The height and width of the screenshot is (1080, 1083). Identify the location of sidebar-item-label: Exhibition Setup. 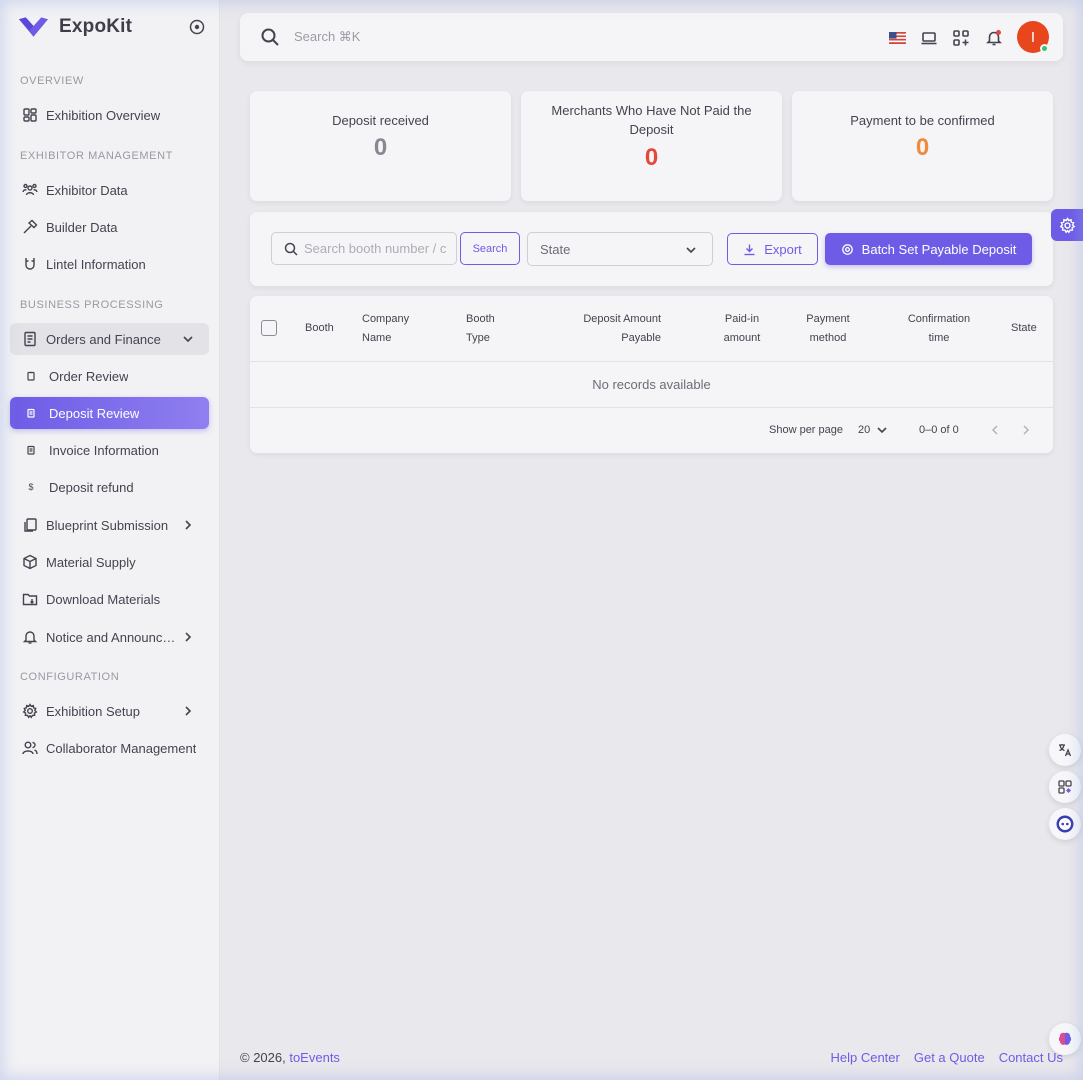
(93, 711).